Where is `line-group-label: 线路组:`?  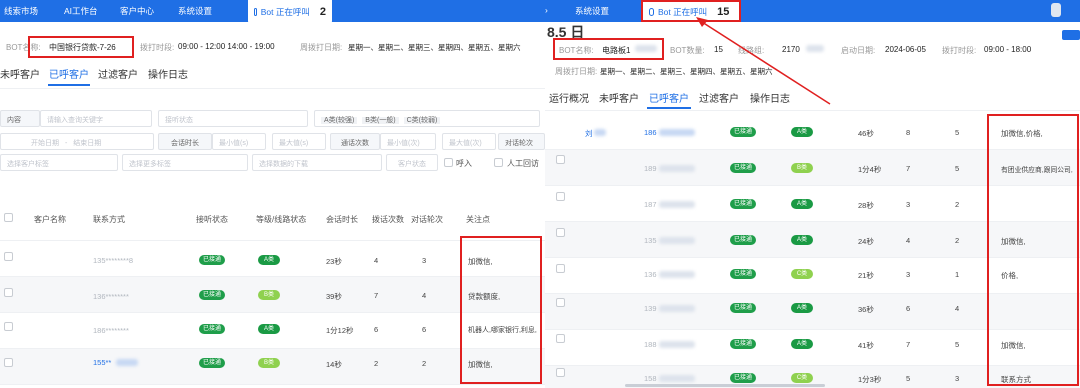 line-group-label: 线路组: is located at coordinates (751, 50).